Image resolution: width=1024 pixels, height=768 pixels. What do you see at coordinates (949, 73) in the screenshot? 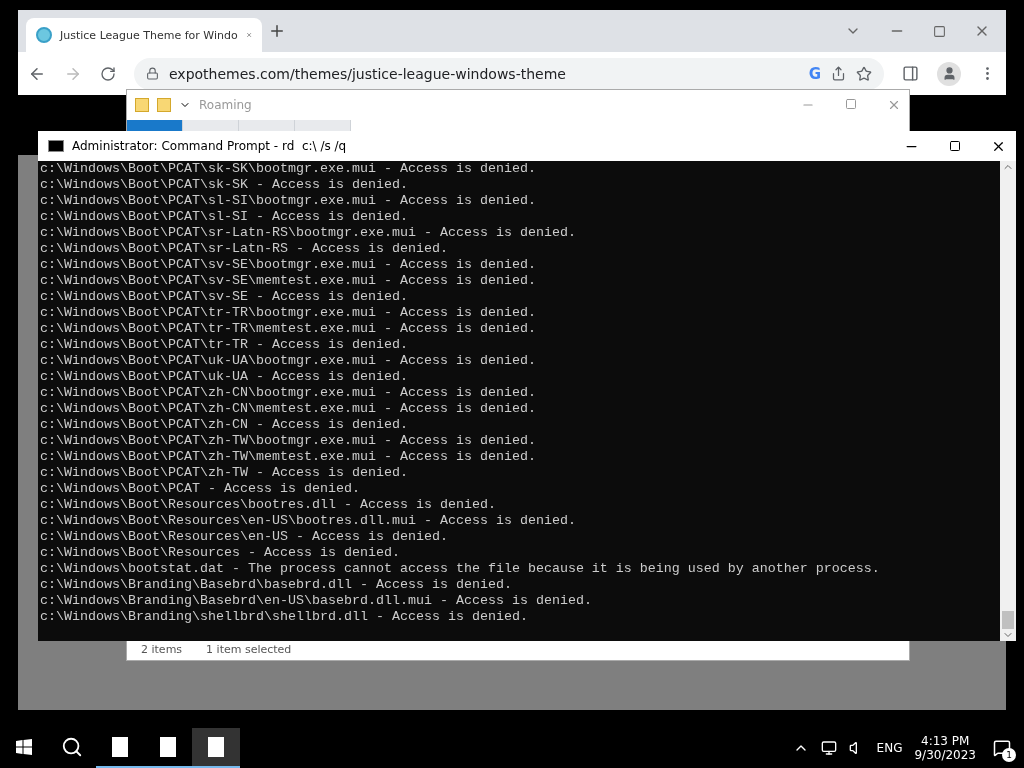
I see `profile-avatar` at bounding box center [949, 73].